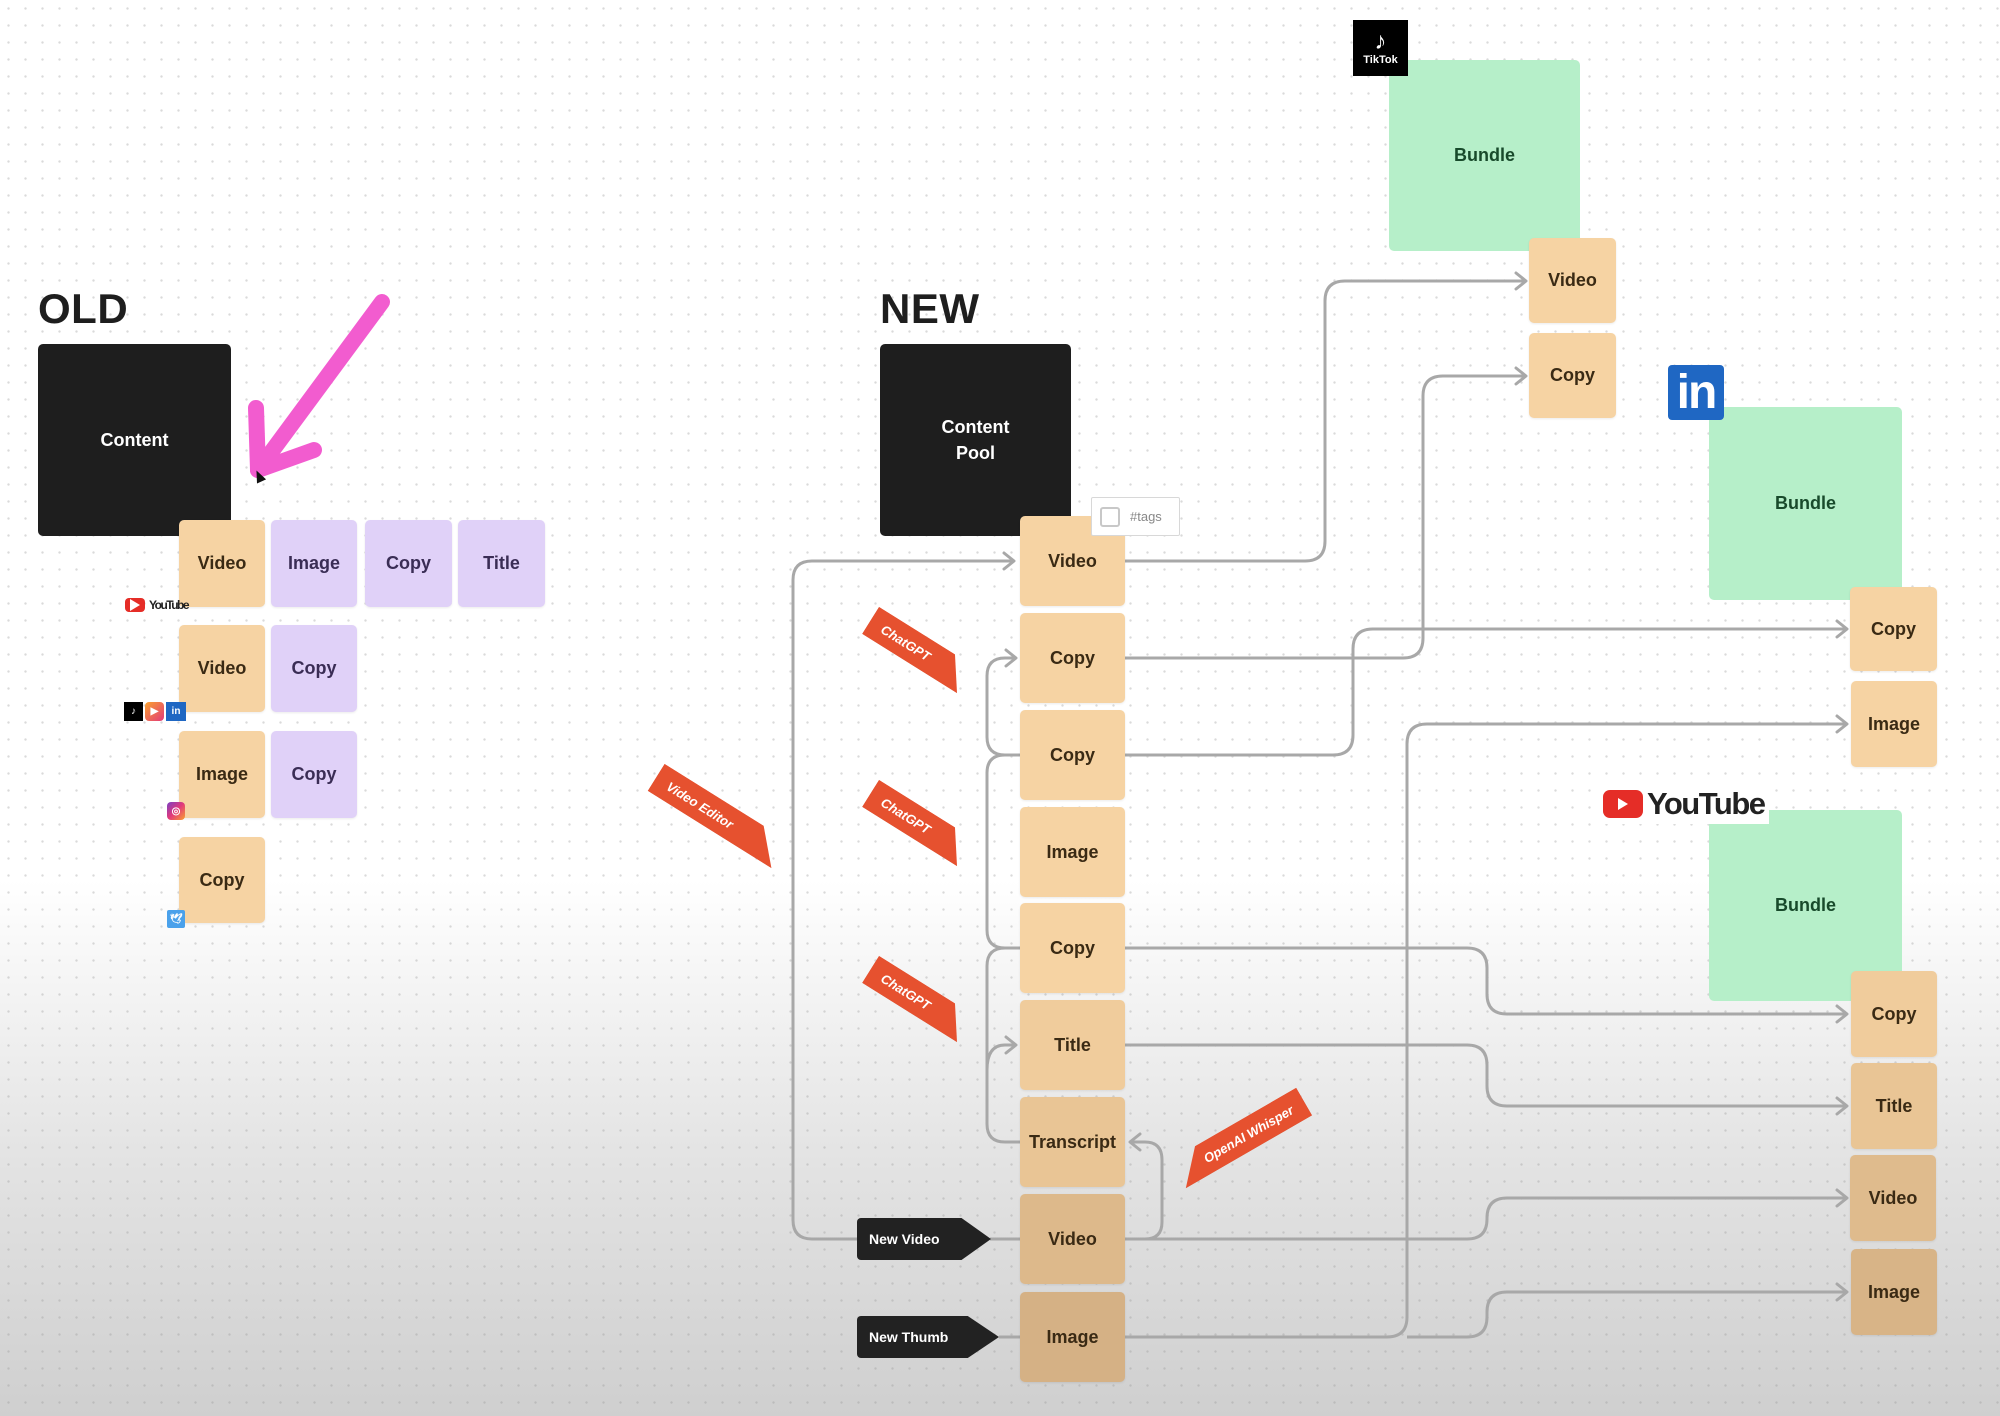  Describe the element at coordinates (930, 308) in the screenshot. I see `new-heading: NEW` at that location.